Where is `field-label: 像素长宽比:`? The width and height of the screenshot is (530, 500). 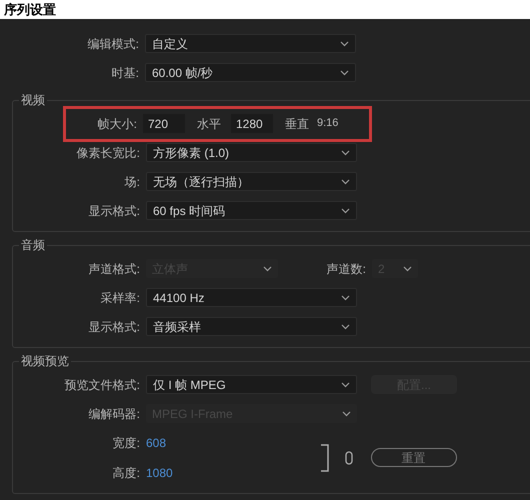
field-label: 像素长宽比: is located at coordinates (108, 153).